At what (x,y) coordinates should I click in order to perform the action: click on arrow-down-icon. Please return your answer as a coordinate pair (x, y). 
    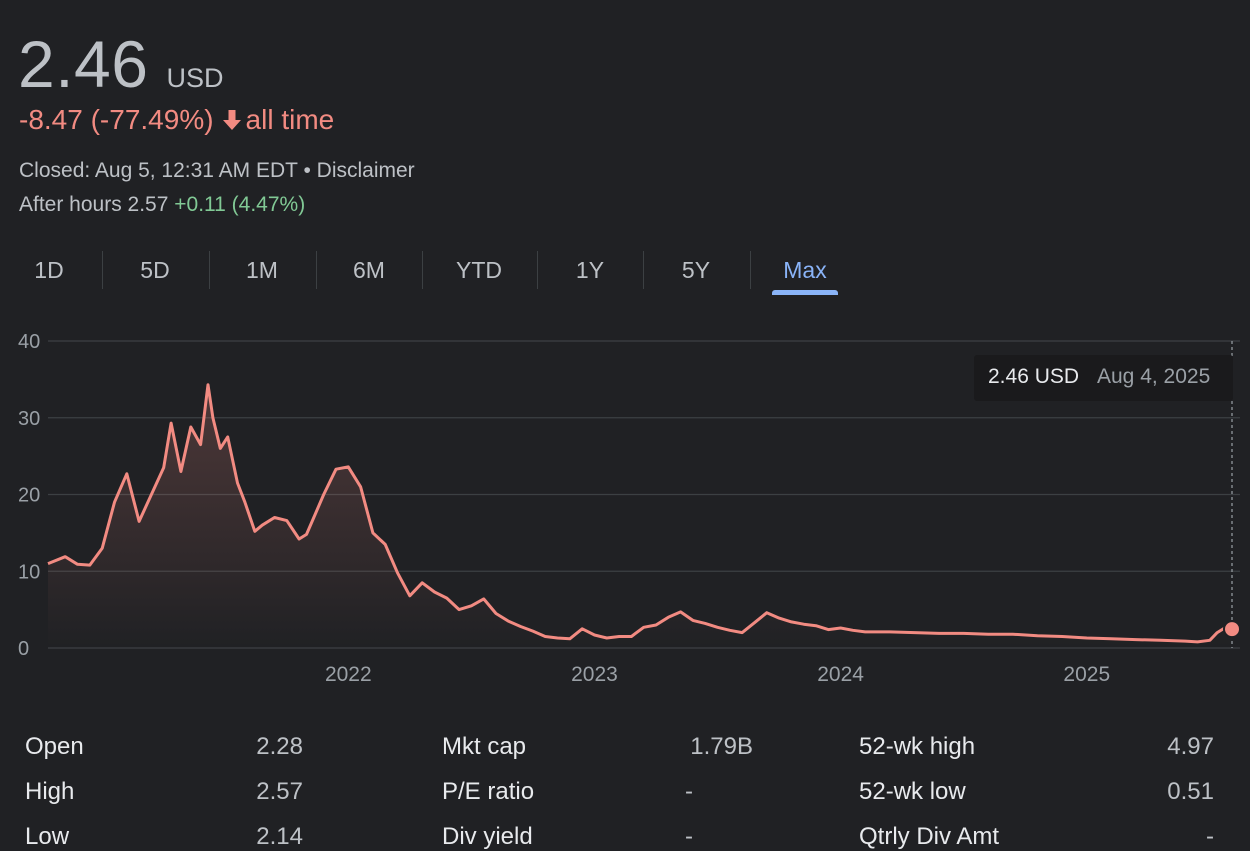
    Looking at the image, I should click on (232, 120).